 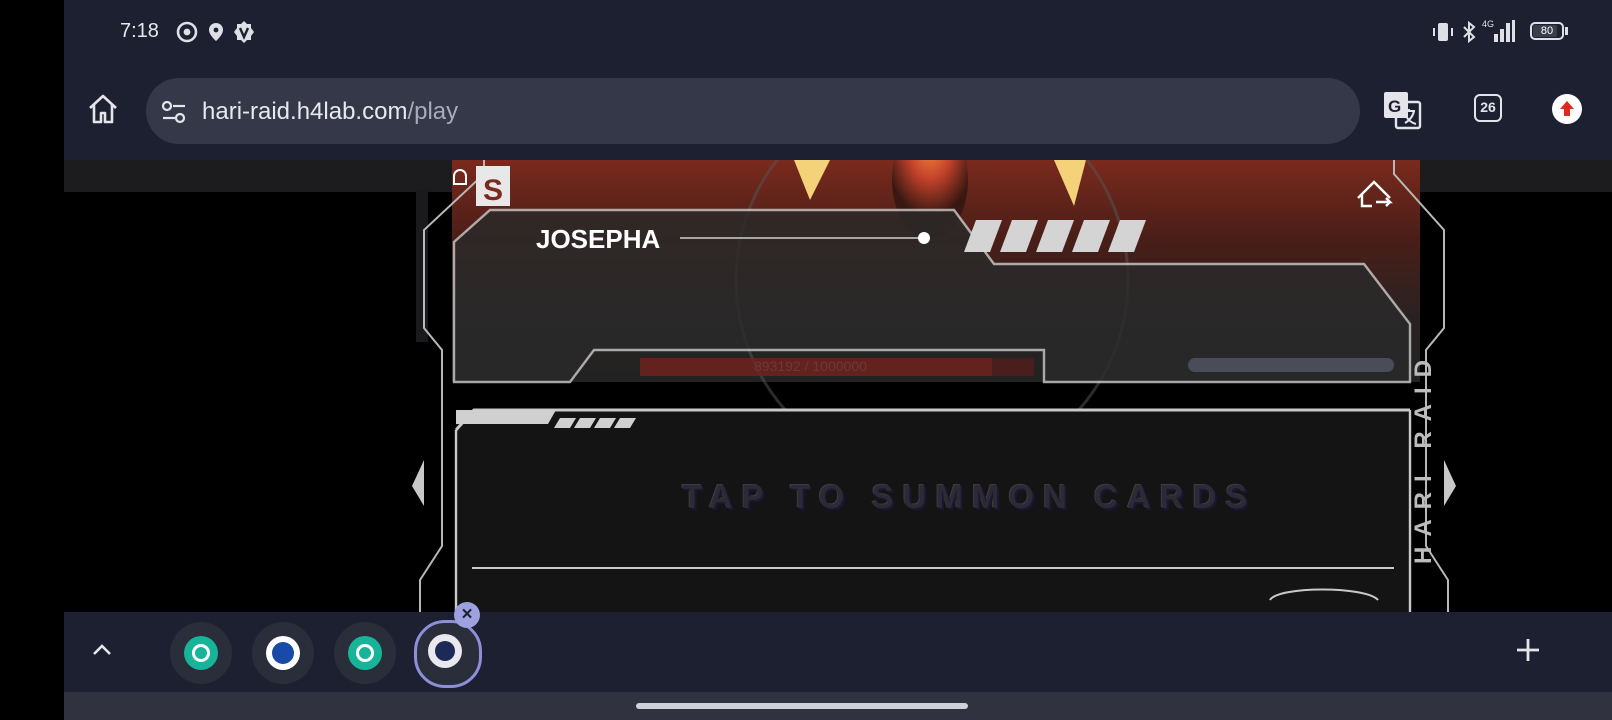 I want to click on browser-toolbar: hari-raid.h4lab.com/play G 26, so click(x=838, y=112).